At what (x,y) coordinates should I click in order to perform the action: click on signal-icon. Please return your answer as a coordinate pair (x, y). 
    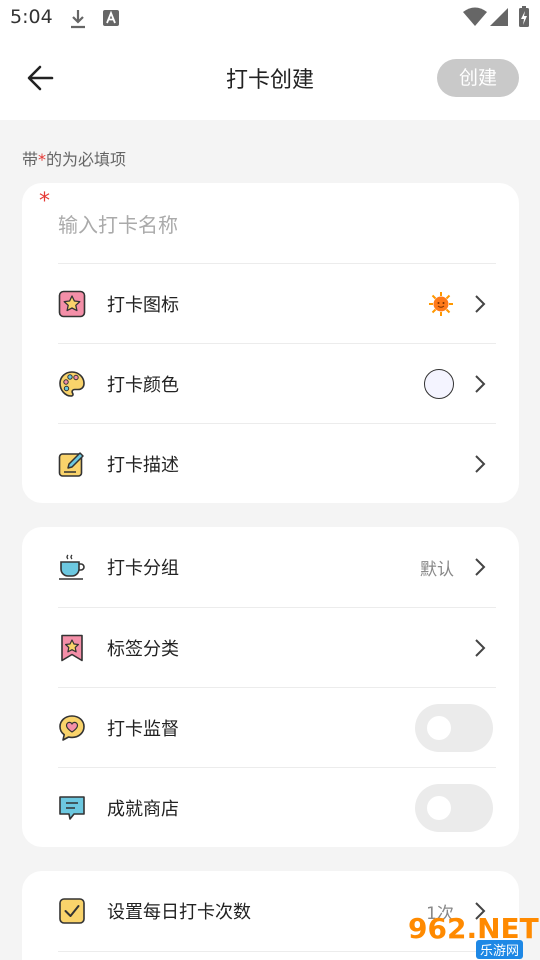
    Looking at the image, I should click on (499, 17).